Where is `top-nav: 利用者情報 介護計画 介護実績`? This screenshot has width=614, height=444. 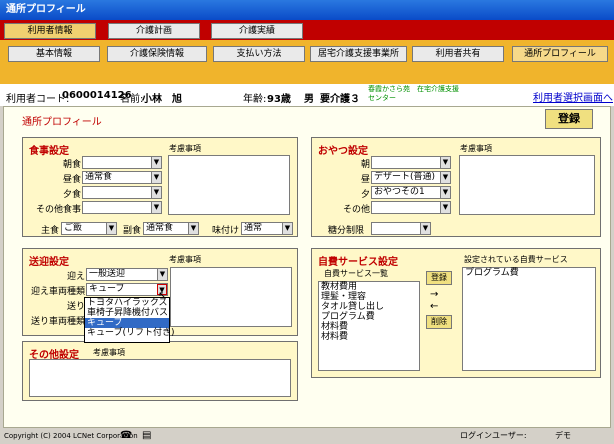
top-nav: 利用者情報 介護計画 介護実績 is located at coordinates (307, 30).